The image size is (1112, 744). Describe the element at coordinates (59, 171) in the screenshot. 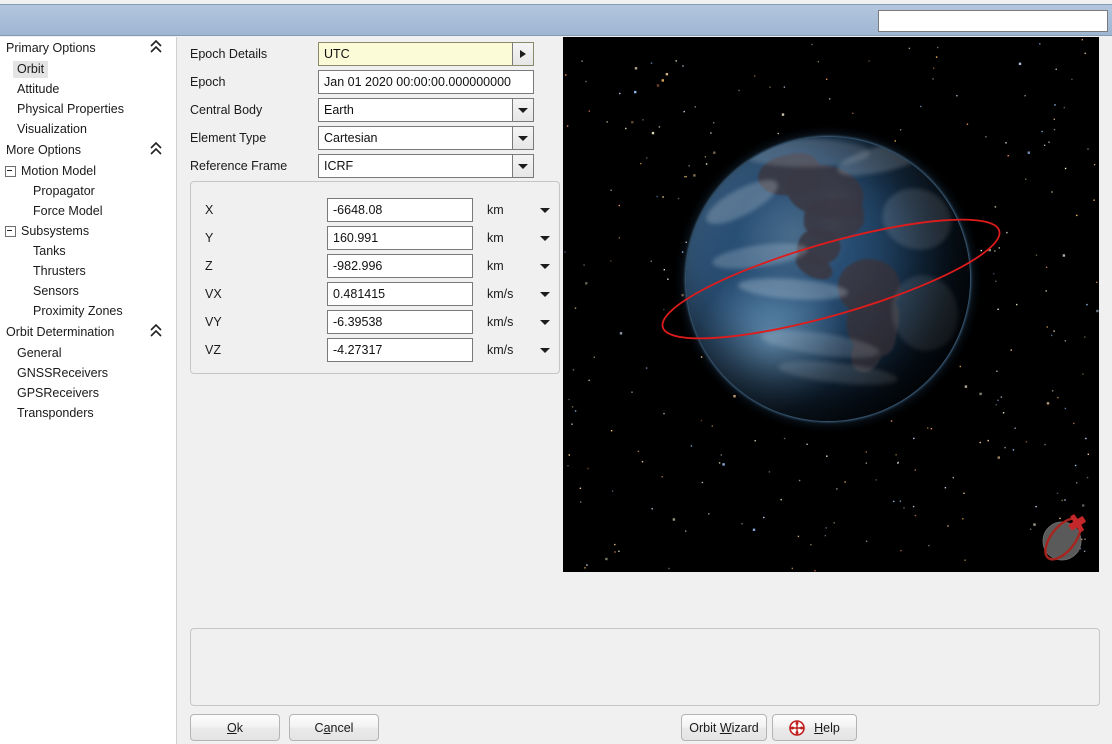

I see `sidebar-item-label: Motion Model` at that location.